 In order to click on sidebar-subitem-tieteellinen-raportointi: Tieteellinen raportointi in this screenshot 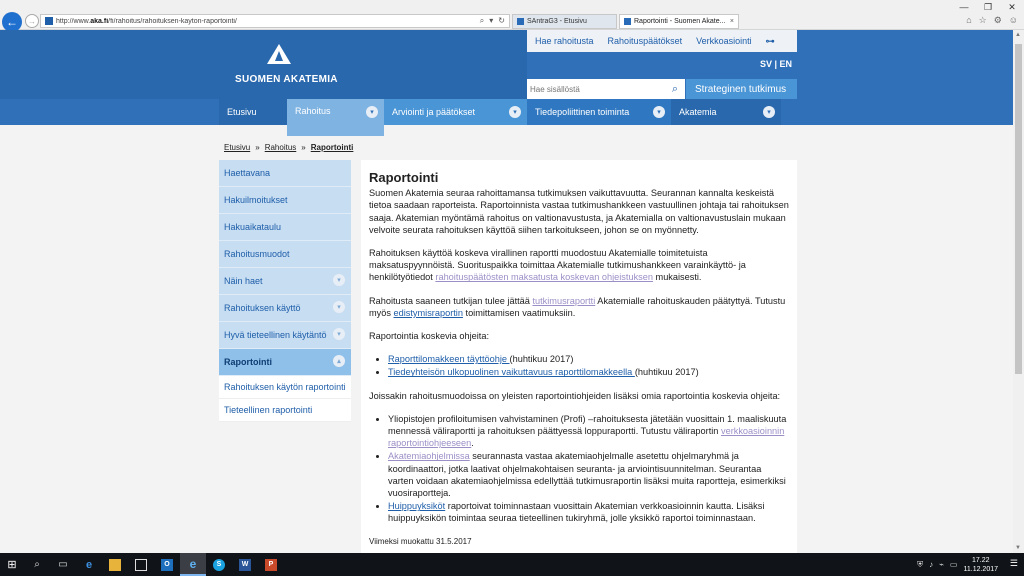, I will do `click(285, 410)`.